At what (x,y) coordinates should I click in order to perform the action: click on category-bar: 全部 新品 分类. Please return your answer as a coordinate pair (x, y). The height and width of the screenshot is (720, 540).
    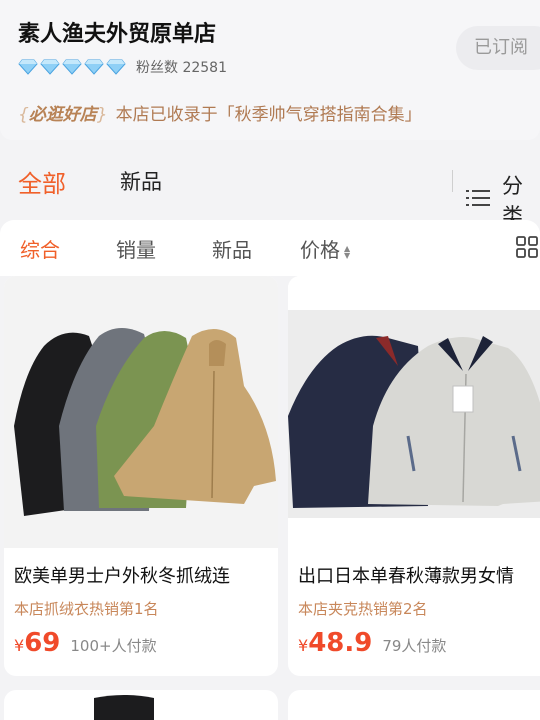
    Looking at the image, I should click on (270, 184).